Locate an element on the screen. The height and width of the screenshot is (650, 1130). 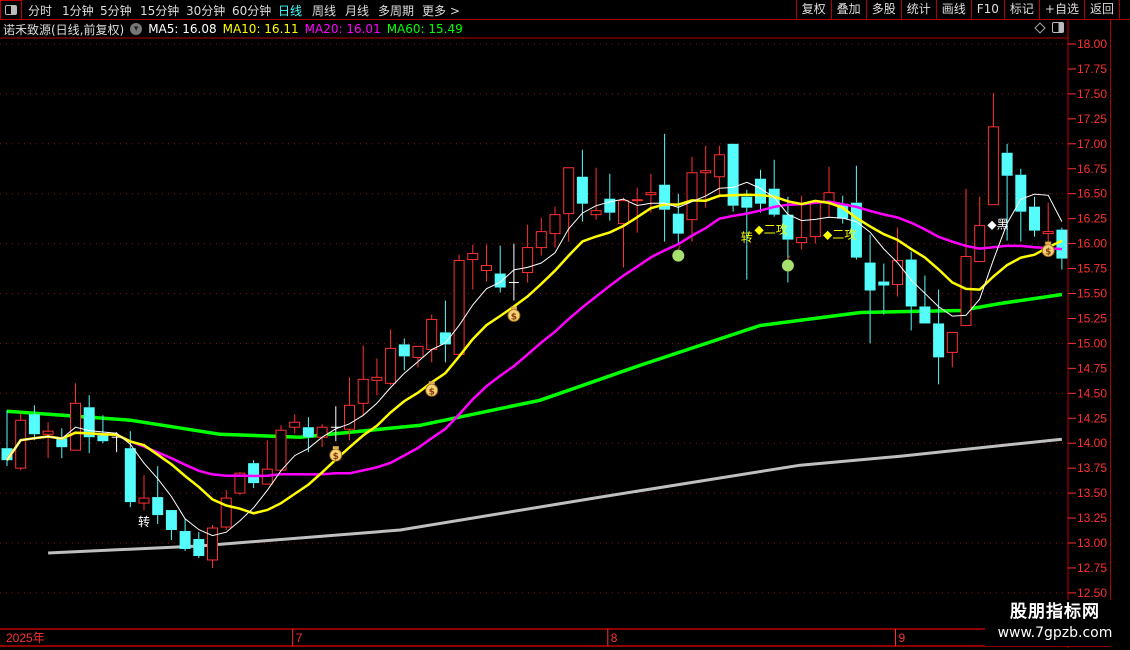
side-panel-strip is located at coordinates (1120, 325).